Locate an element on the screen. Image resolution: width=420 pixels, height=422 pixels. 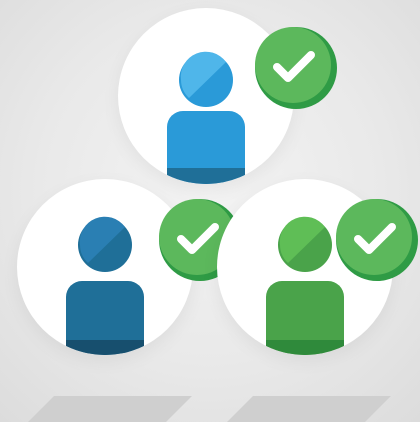
floor-shadow-left is located at coordinates (110, 409).